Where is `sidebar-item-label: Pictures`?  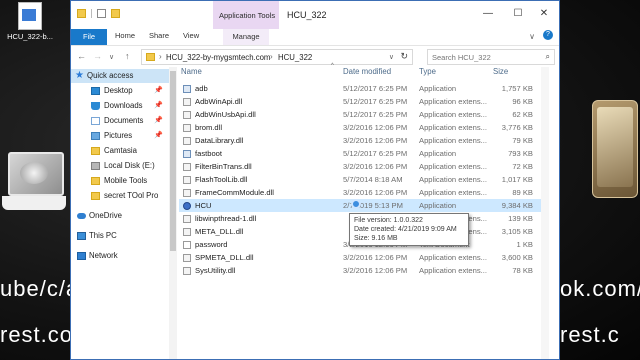 sidebar-item-label: Pictures is located at coordinates (118, 135).